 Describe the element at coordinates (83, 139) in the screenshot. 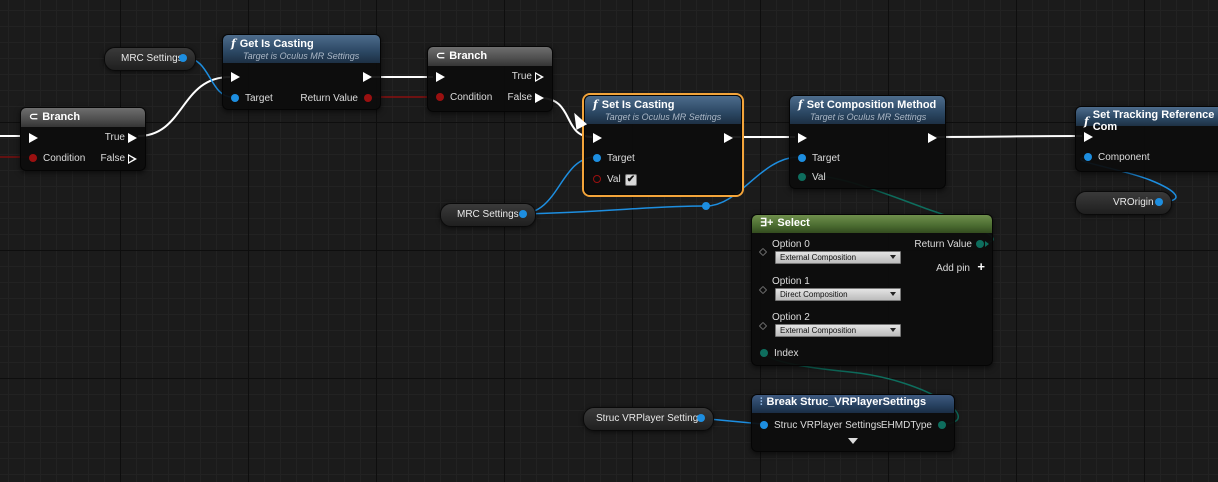

I see `branch-node-1: ⊂ Branch True Condition False` at that location.